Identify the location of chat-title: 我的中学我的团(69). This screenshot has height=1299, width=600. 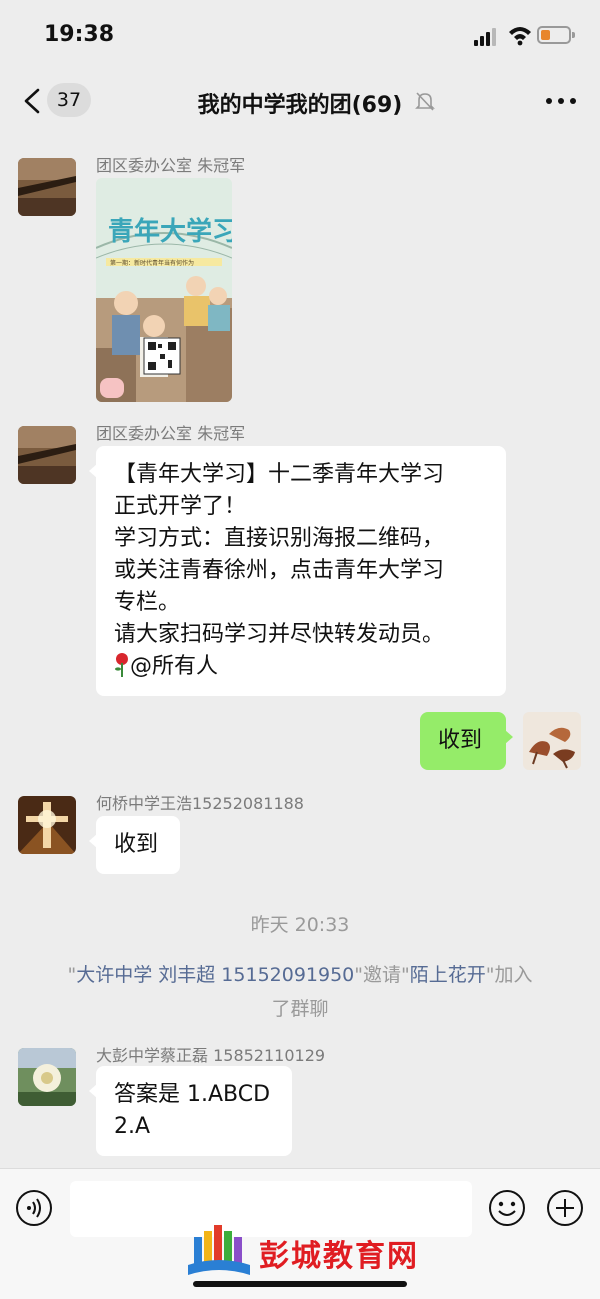
(300, 105).